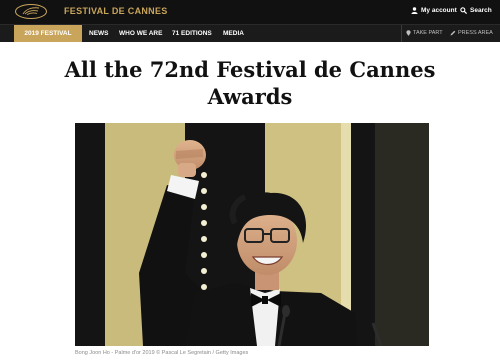 This screenshot has width=500, height=363. What do you see at coordinates (401, 33) in the screenshot?
I see `nav-divider` at bounding box center [401, 33].